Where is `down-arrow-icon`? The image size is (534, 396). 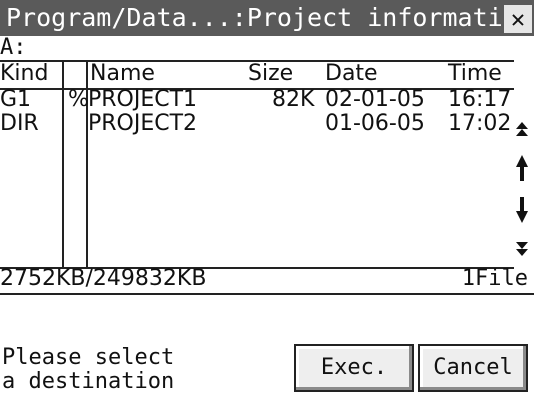 down-arrow-icon is located at coordinates (522, 210).